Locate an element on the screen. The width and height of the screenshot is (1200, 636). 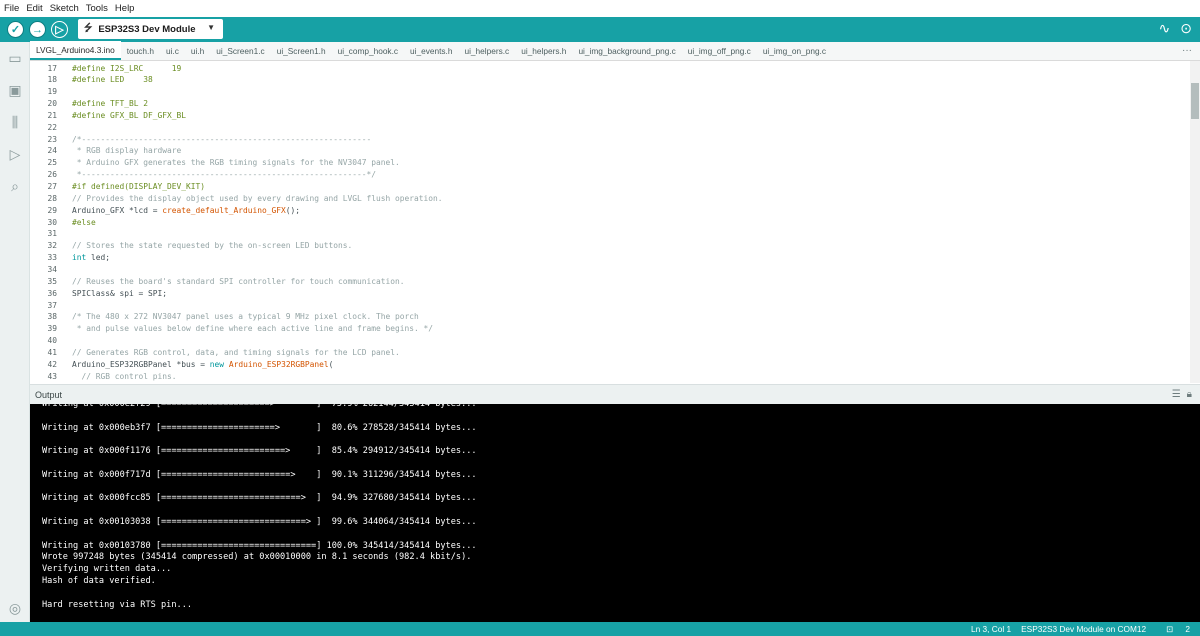
line-number: 17 is located at coordinates (52, 68).